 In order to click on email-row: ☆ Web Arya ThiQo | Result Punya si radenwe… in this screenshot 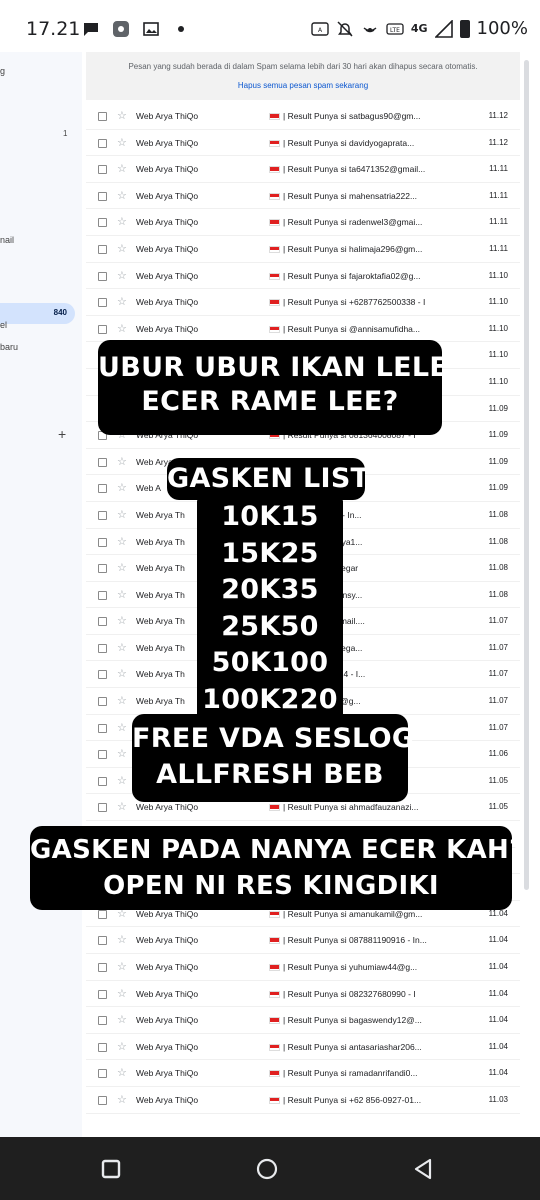, I will do `click(303, 222)`.